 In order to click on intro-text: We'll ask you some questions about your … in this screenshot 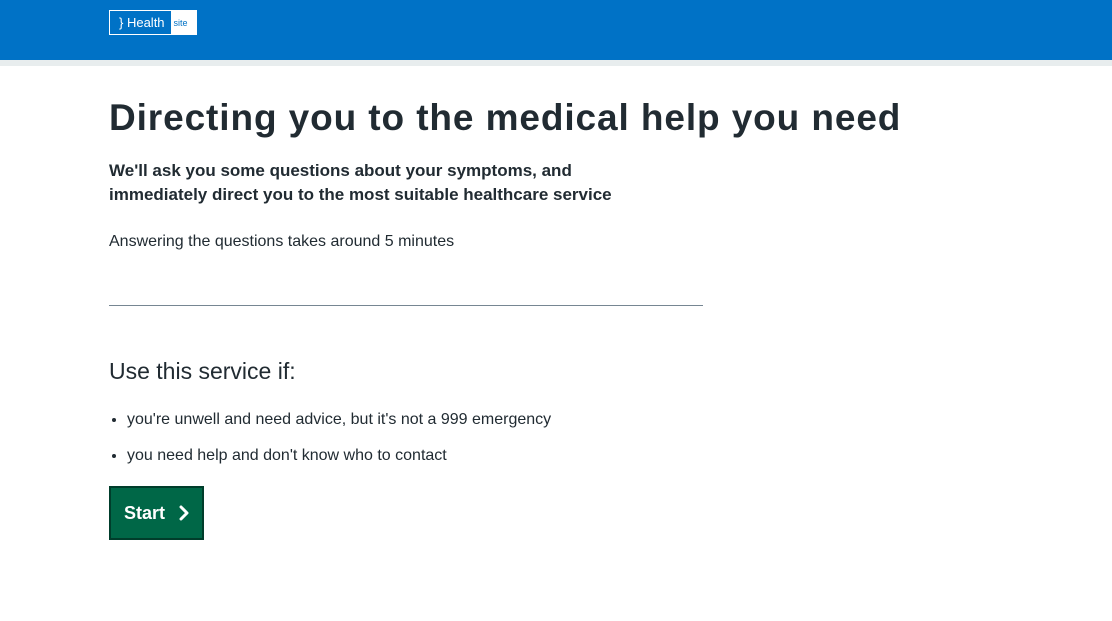, I will do `click(360, 182)`.